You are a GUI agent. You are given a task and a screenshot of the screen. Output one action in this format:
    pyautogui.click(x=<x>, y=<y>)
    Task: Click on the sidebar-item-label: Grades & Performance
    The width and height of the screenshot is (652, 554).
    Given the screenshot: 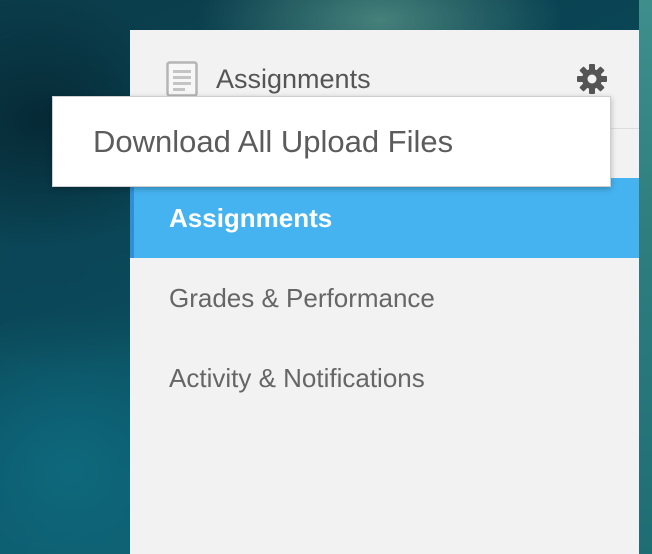 What is the action you would take?
    pyautogui.click(x=302, y=298)
    